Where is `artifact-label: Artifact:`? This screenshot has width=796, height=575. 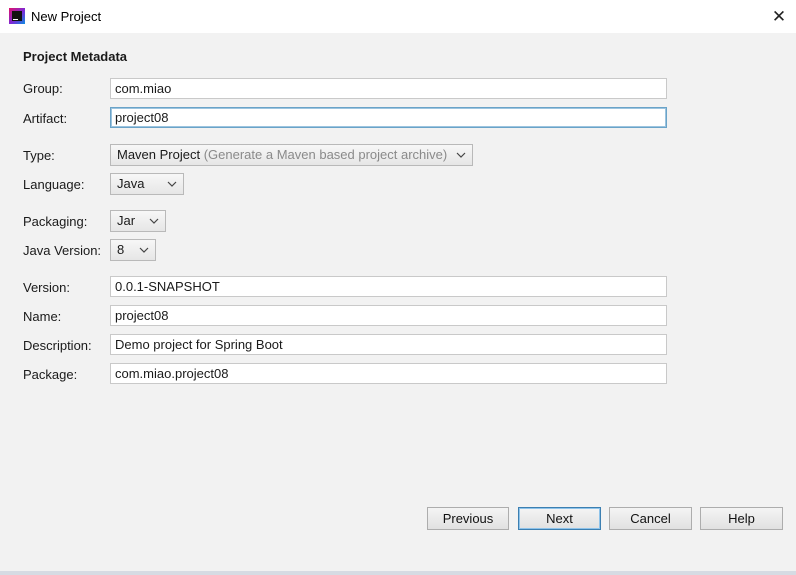
artifact-label: Artifact: is located at coordinates (45, 118).